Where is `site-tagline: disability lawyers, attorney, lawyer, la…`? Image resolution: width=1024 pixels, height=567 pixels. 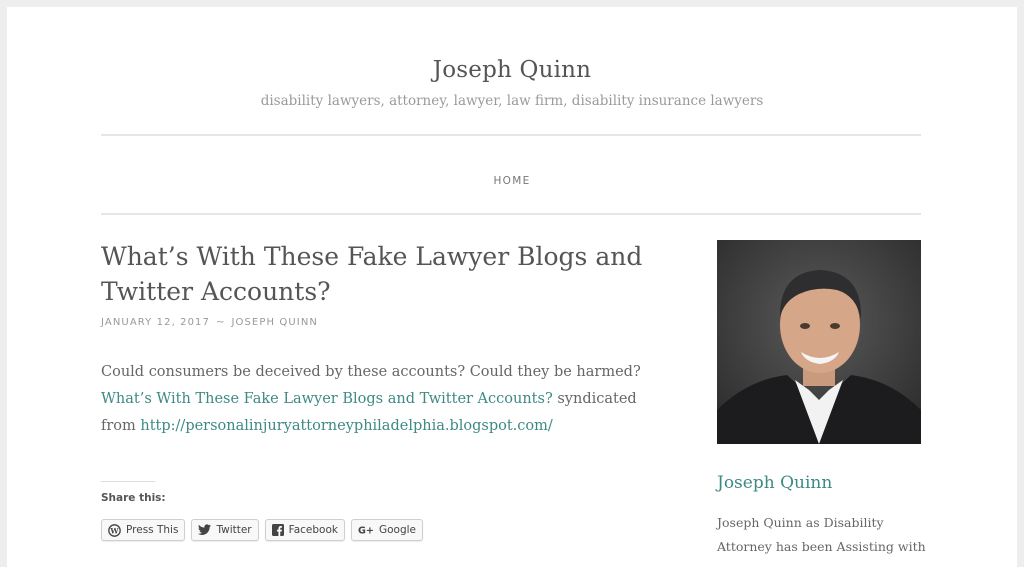
site-tagline: disability lawyers, attorney, lawyer, la… is located at coordinates (512, 101).